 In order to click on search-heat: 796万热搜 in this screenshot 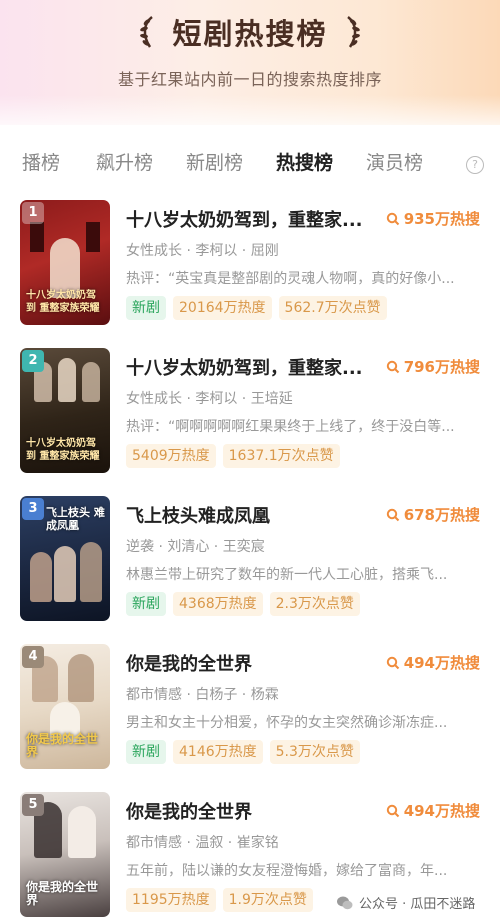, I will do `click(433, 366)`.